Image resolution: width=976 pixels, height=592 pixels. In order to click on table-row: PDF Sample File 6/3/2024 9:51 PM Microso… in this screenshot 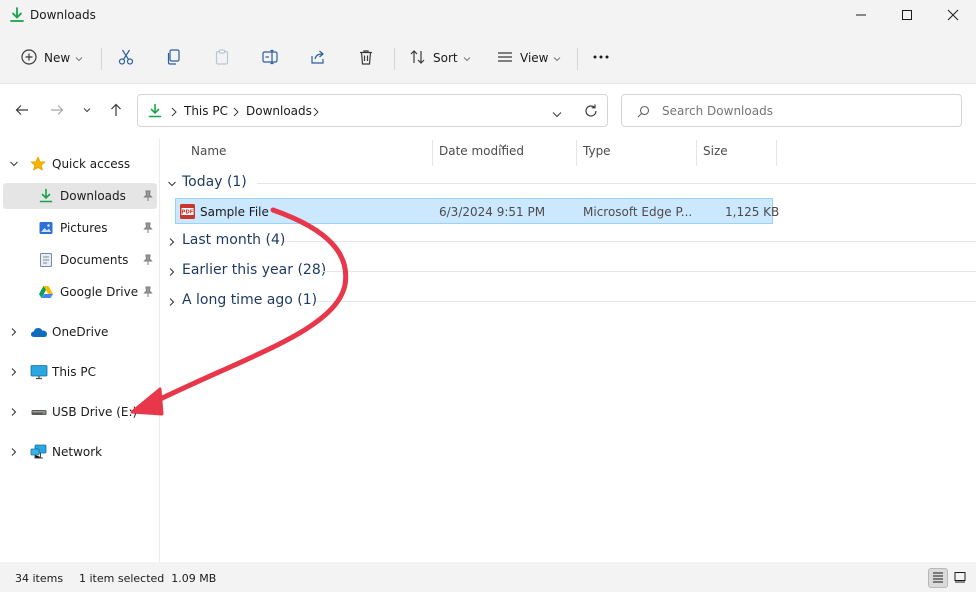, I will do `click(477, 211)`.